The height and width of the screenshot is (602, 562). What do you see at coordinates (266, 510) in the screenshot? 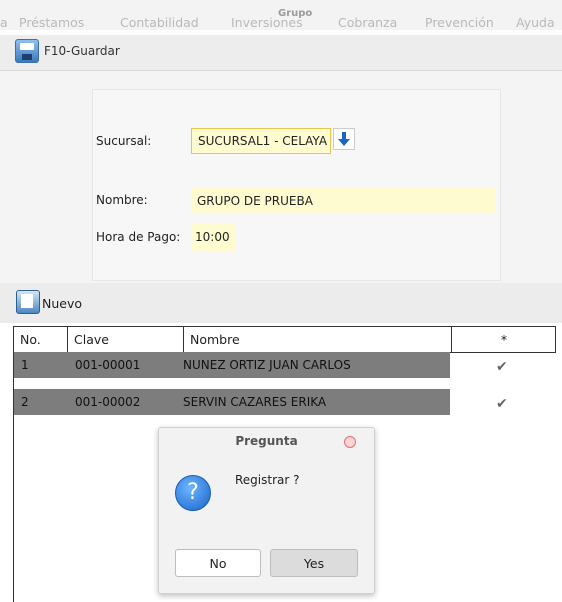
I see `confirm-dialog: Pregunta ? Registrar ? No Yes` at bounding box center [266, 510].